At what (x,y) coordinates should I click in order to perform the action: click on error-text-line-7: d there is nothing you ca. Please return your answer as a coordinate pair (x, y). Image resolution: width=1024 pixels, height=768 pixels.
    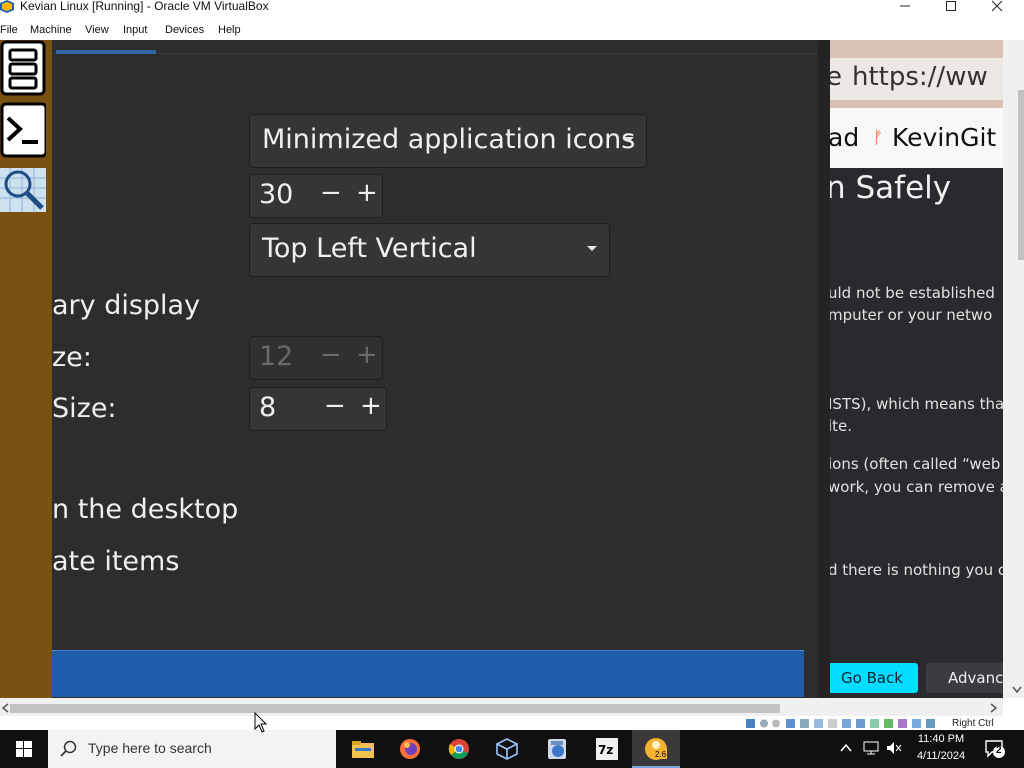
    Looking at the image, I should click on (916, 570).